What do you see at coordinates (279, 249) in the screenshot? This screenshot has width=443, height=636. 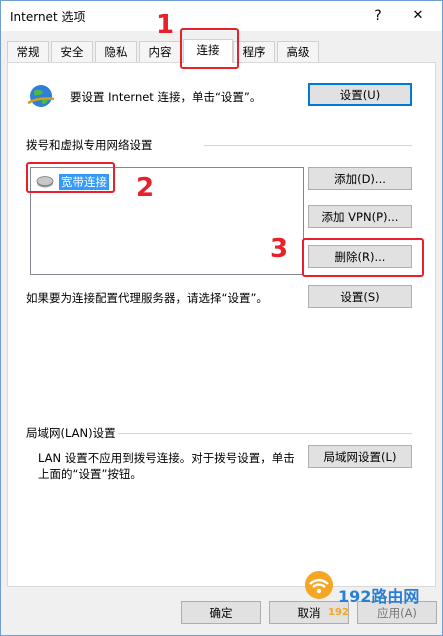 I see `step3-label: 3` at bounding box center [279, 249].